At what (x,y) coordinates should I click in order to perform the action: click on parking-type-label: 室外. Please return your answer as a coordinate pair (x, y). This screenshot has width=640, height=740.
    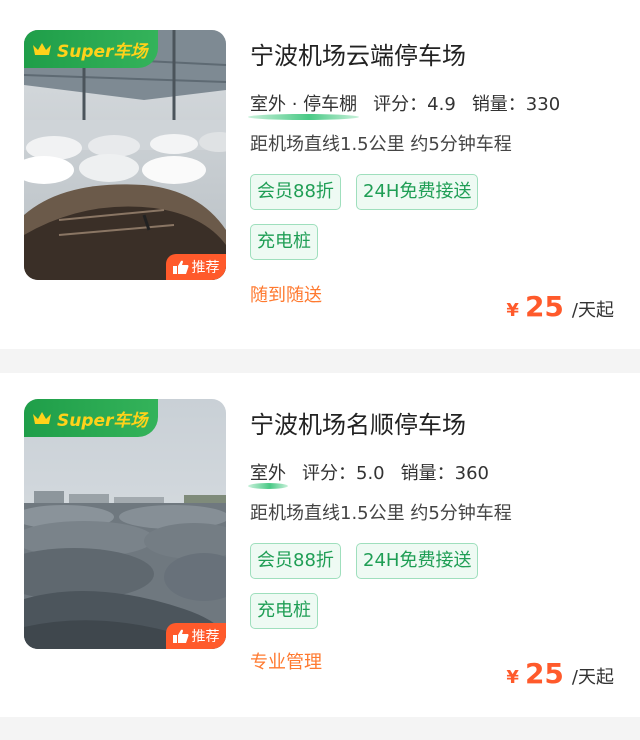
    Looking at the image, I should click on (268, 473).